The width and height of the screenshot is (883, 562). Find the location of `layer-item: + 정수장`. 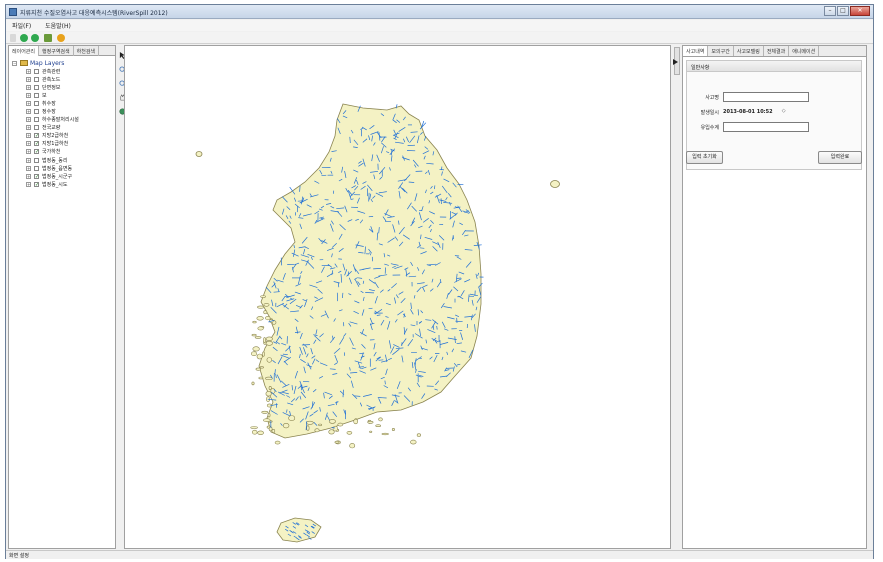

layer-item: + 정수장 is located at coordinates (63, 111).